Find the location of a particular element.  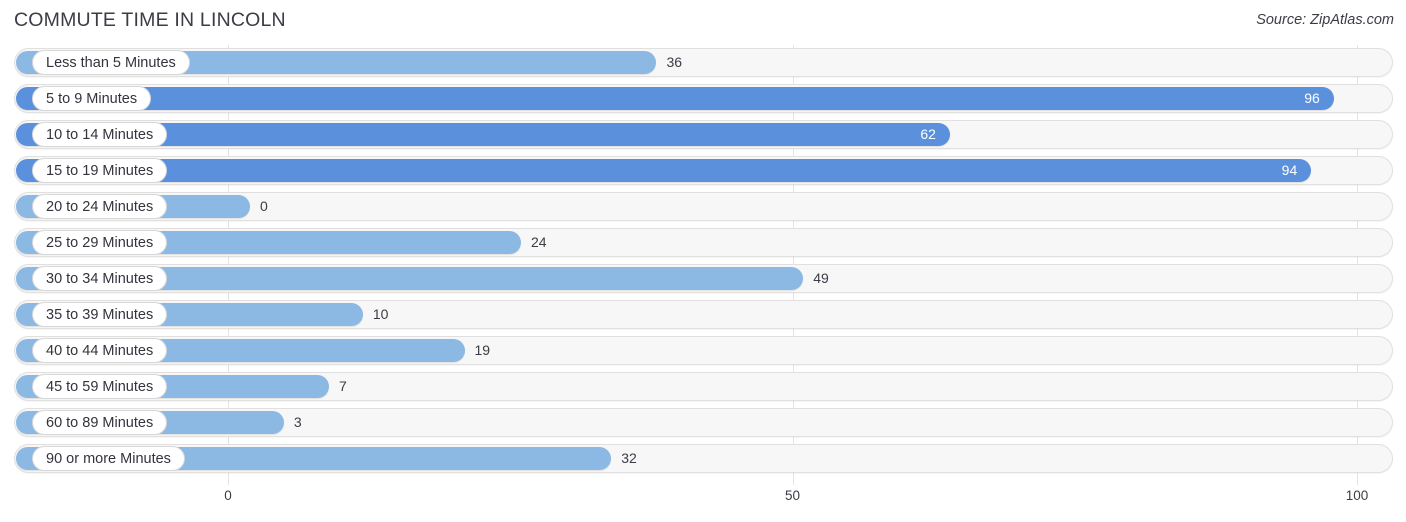

bar-row: 30 to 34 Minutes 49 is located at coordinates (703, 279).